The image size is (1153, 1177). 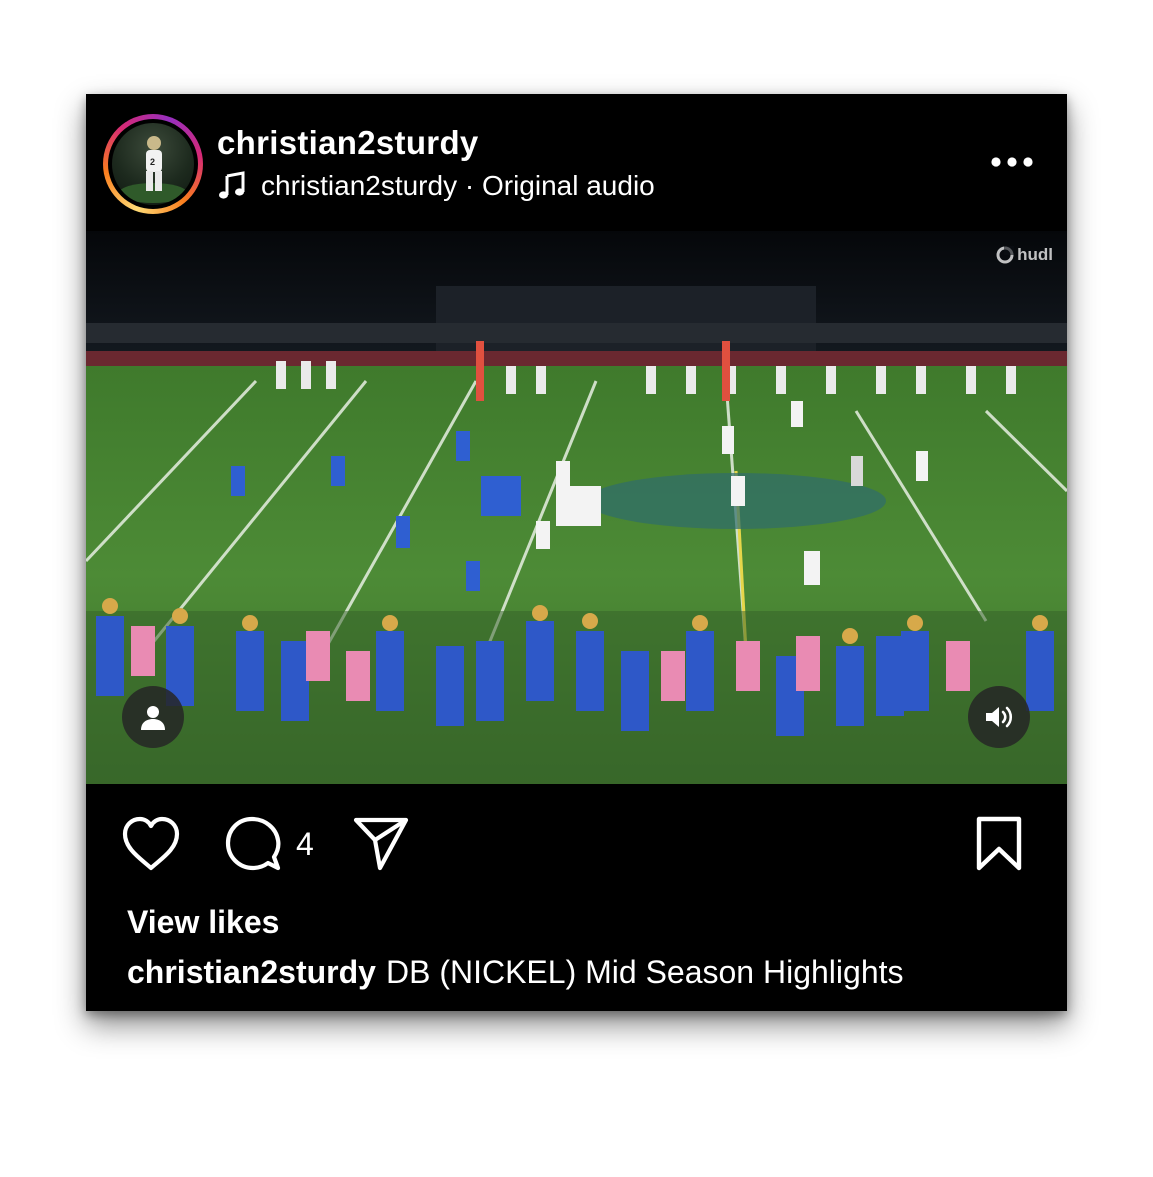 What do you see at coordinates (232, 185) in the screenshot?
I see `music-note-icon` at bounding box center [232, 185].